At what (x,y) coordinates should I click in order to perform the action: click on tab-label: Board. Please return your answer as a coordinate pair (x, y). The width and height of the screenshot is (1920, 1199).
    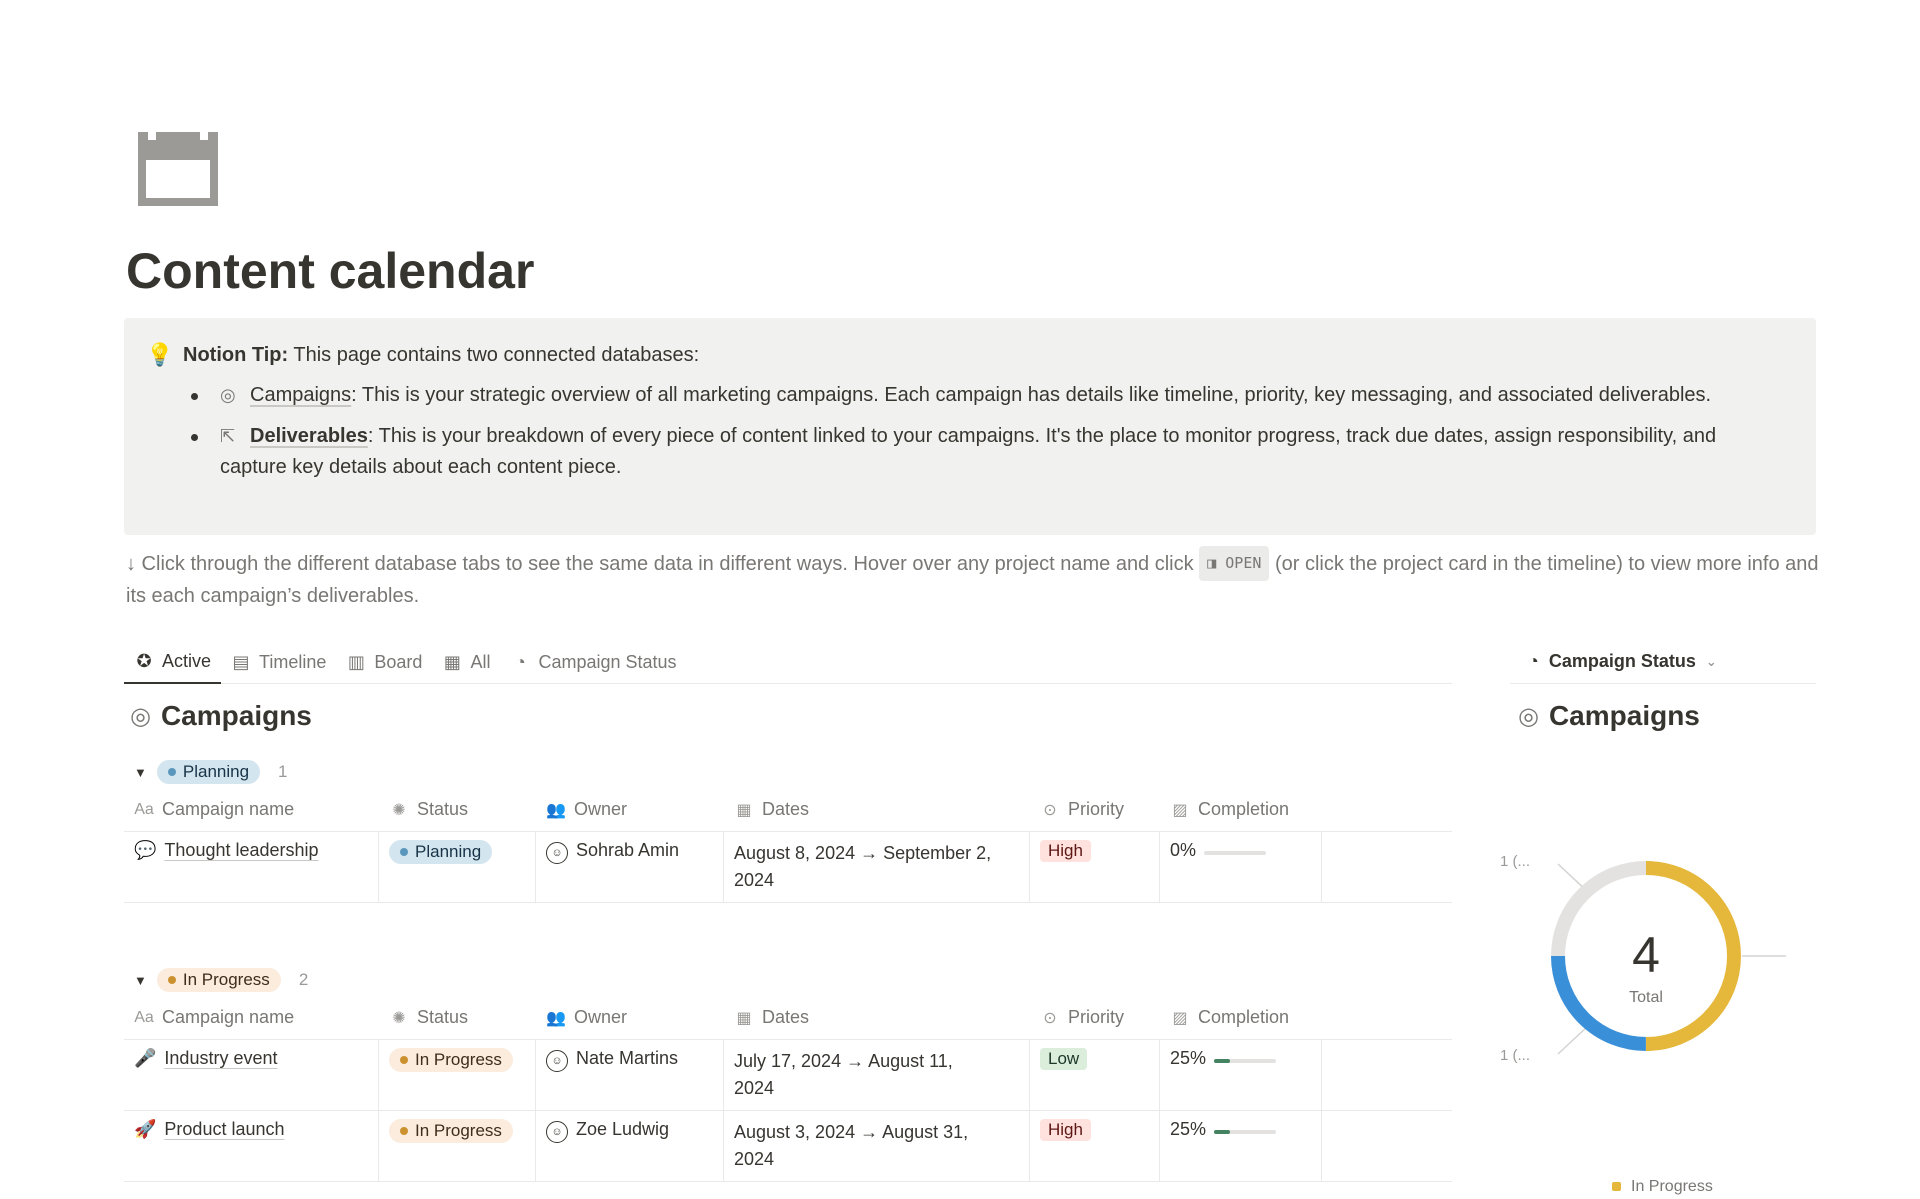
    Looking at the image, I should click on (398, 661).